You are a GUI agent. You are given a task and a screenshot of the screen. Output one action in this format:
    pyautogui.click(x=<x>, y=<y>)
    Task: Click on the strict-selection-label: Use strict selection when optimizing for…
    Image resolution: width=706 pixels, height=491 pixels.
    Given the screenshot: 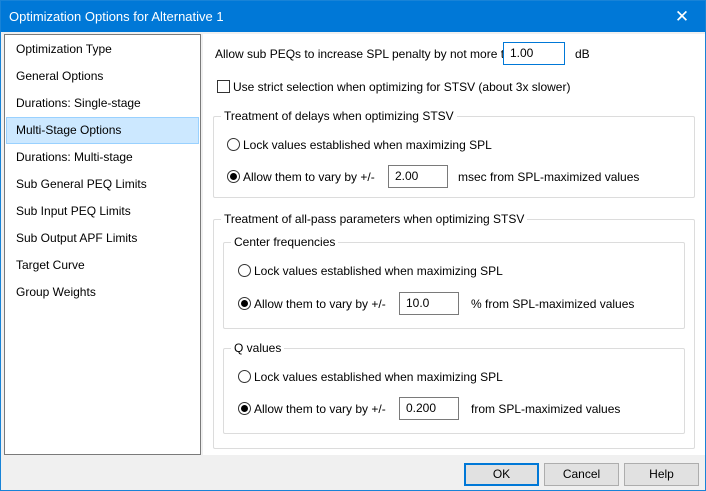 What is the action you would take?
    pyautogui.click(x=402, y=87)
    